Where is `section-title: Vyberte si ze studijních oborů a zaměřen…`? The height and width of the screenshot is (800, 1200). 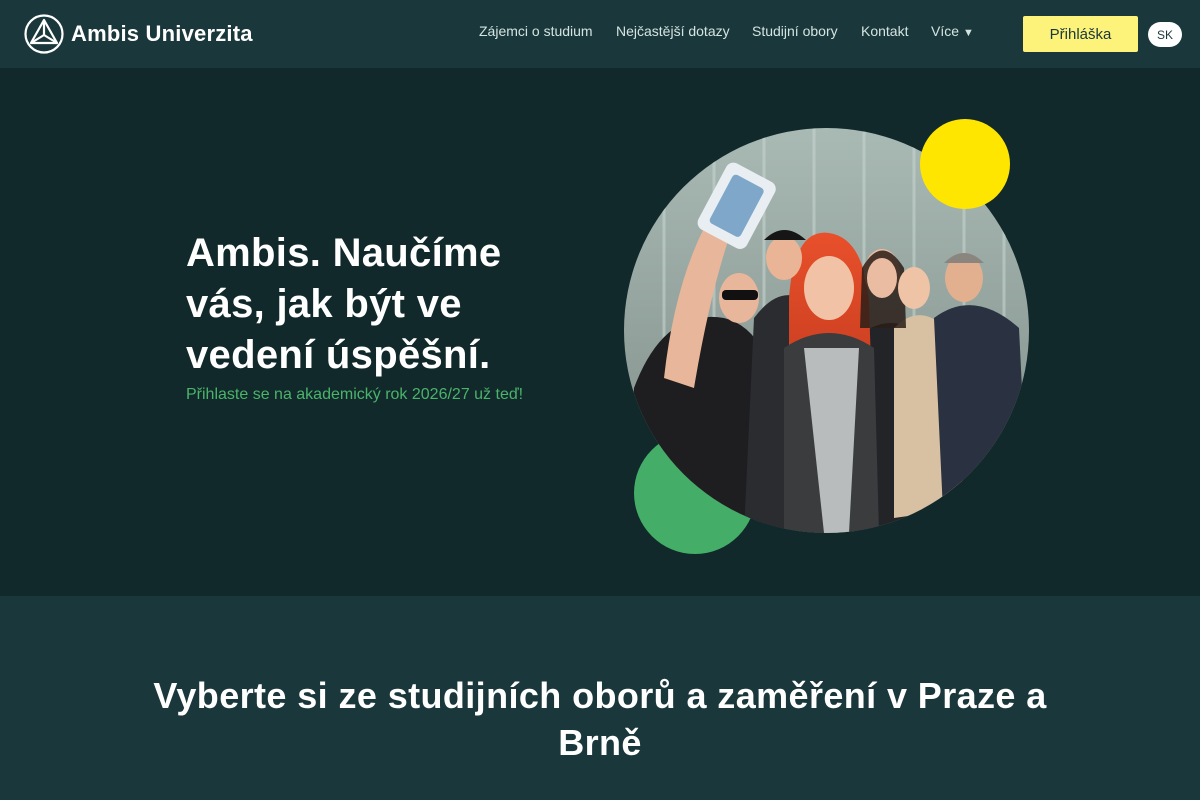
section-title: Vyberte si ze studijních oborů a zaměřen… is located at coordinates (600, 719).